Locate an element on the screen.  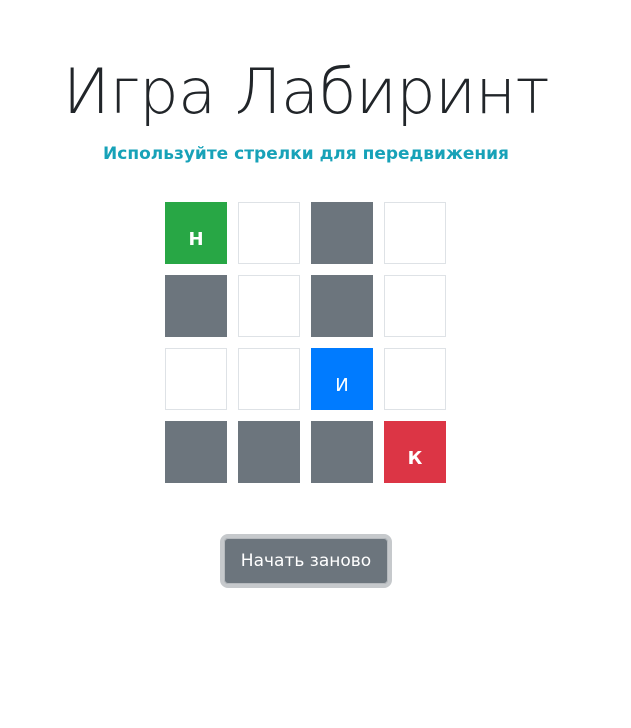
maze-cell-finish: К is located at coordinates (415, 452).